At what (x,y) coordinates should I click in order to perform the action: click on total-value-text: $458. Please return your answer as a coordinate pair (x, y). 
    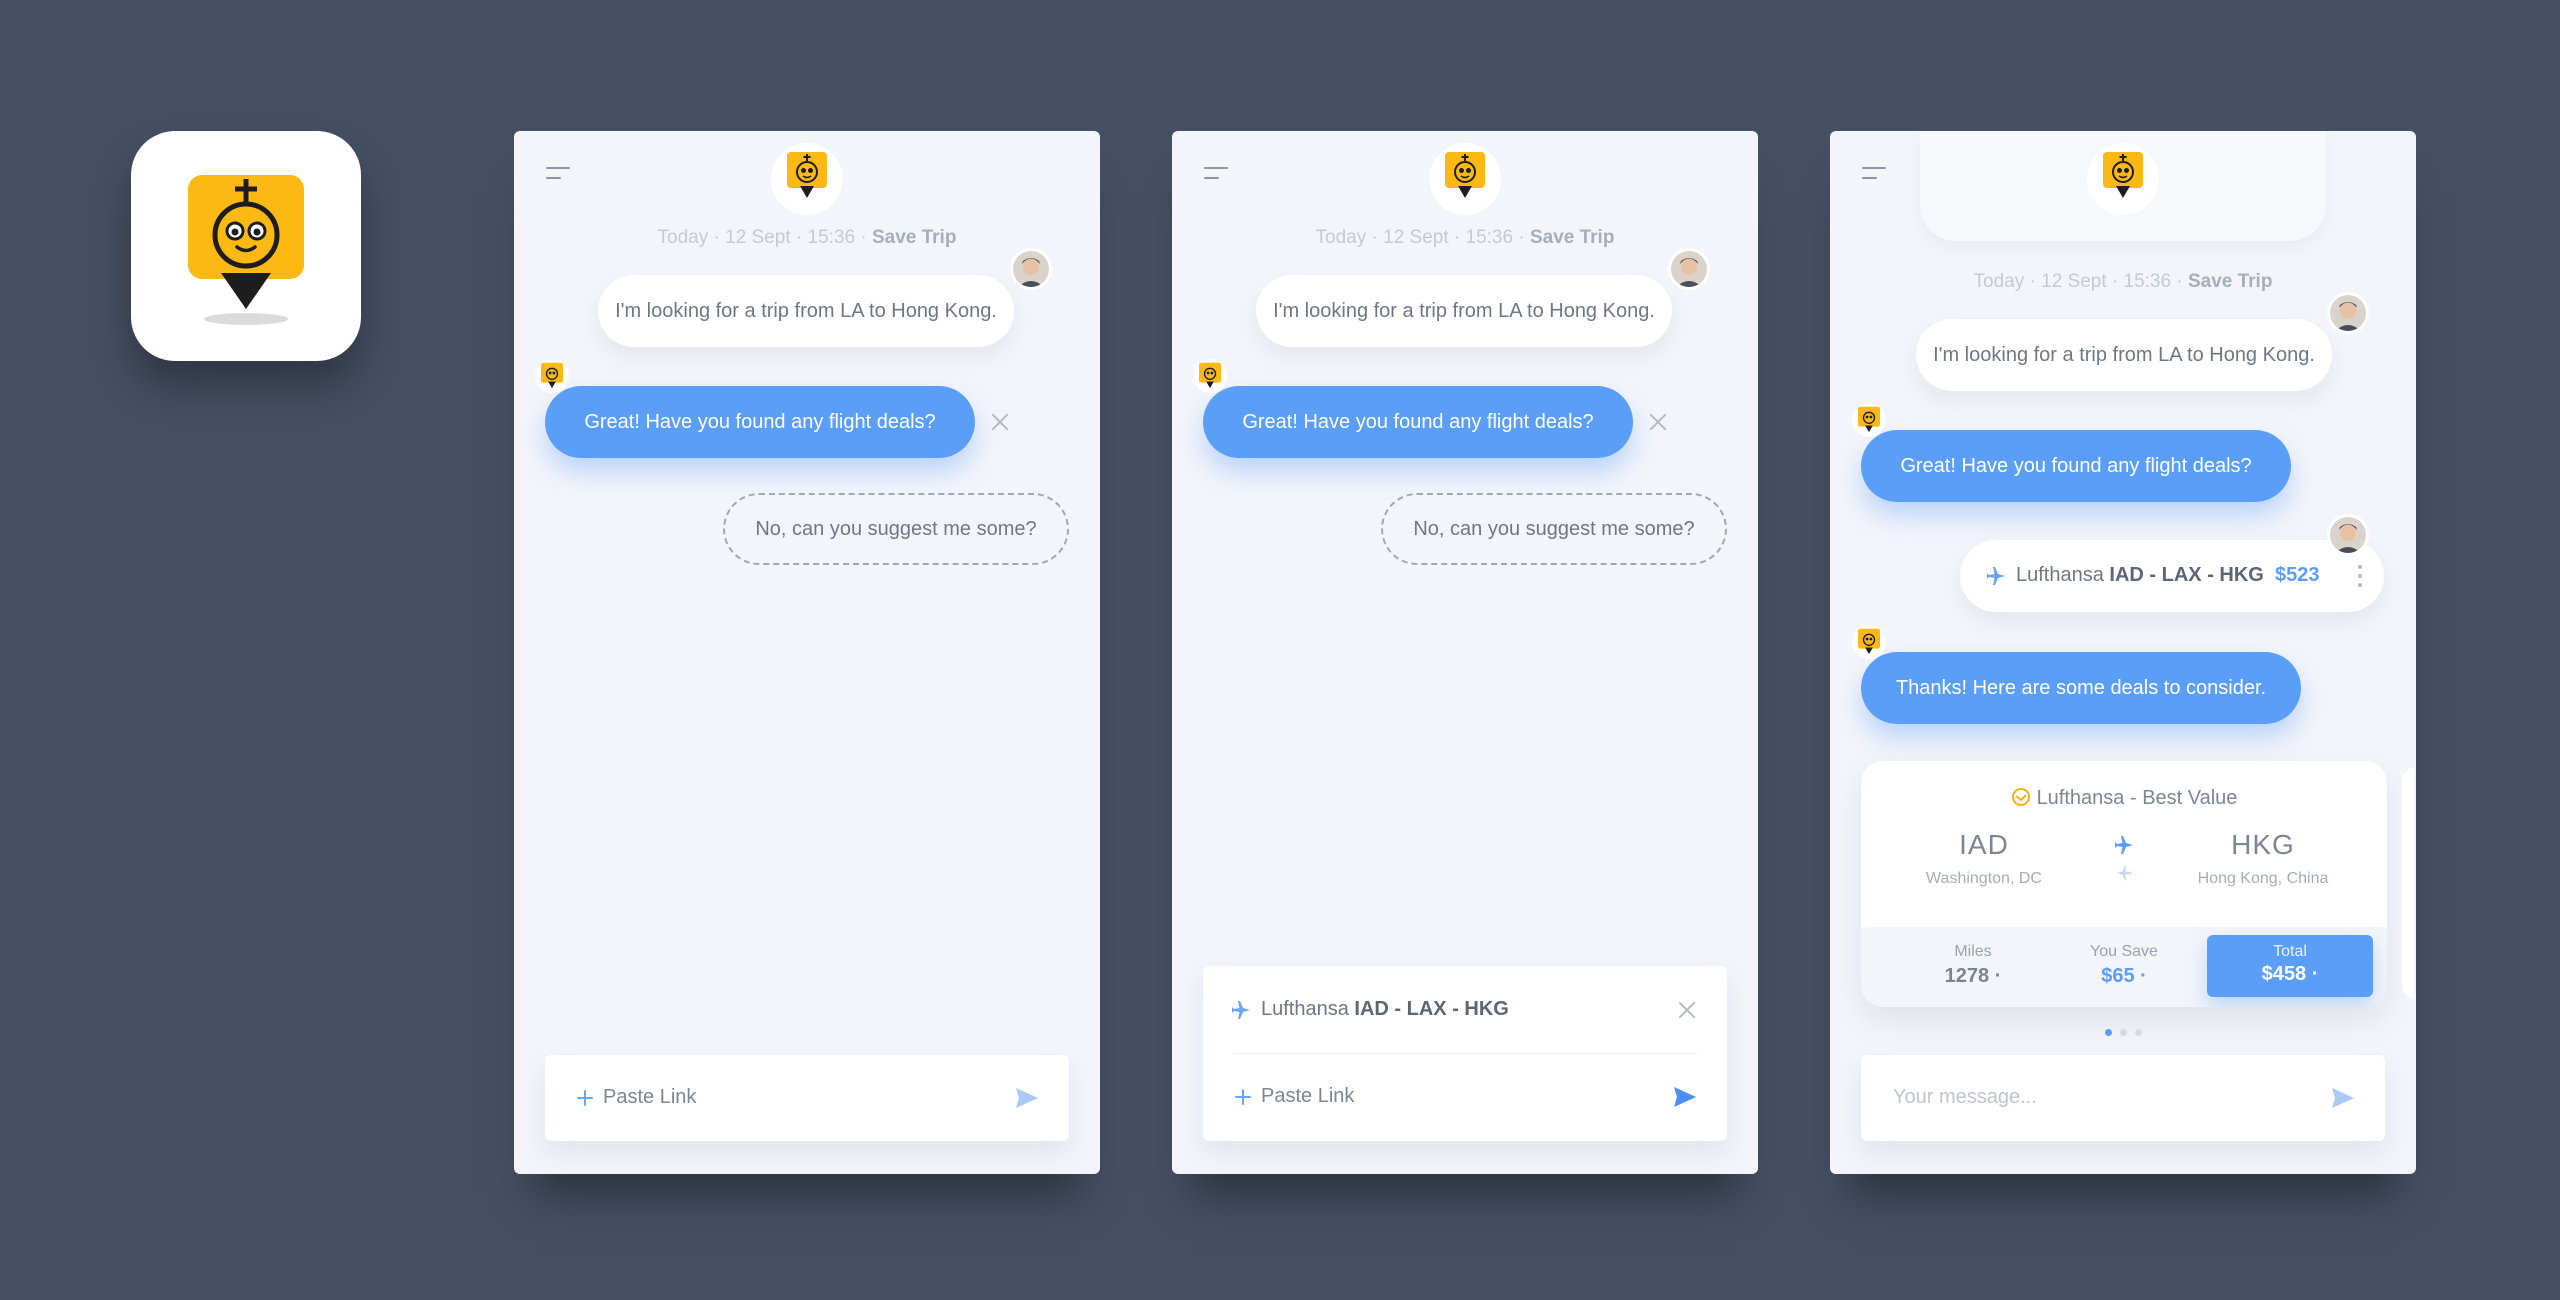
    Looking at the image, I should click on (2284, 974).